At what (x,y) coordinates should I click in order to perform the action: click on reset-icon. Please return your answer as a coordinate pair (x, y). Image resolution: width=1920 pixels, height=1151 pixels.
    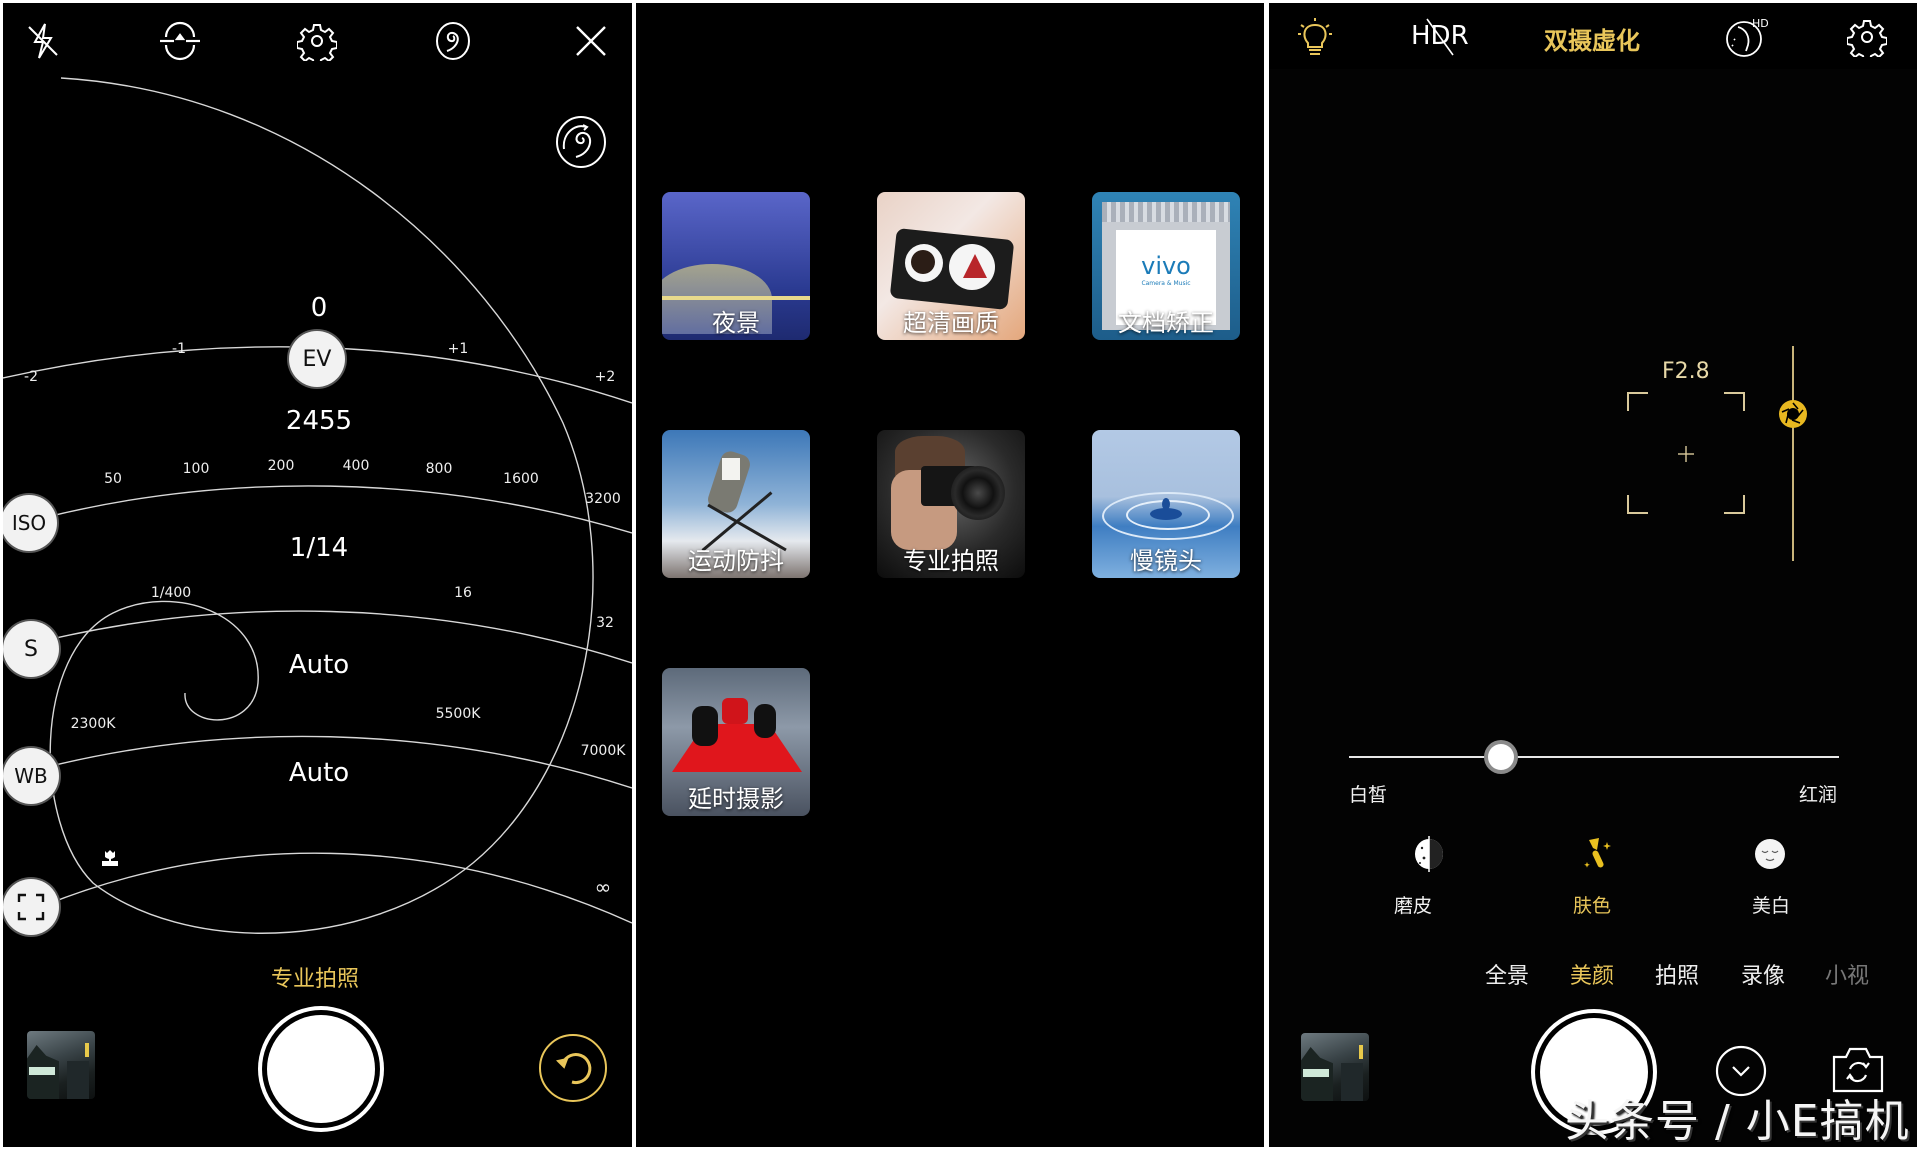
    Looking at the image, I should click on (573, 1068).